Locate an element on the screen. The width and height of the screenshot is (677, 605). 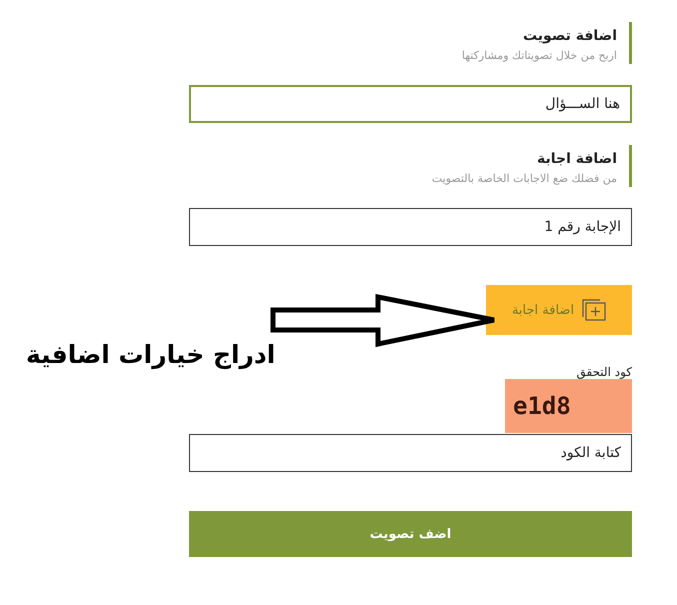
section-subtitle: اربح من خلال تصويتاتك ومشاركتها is located at coordinates (539, 55).